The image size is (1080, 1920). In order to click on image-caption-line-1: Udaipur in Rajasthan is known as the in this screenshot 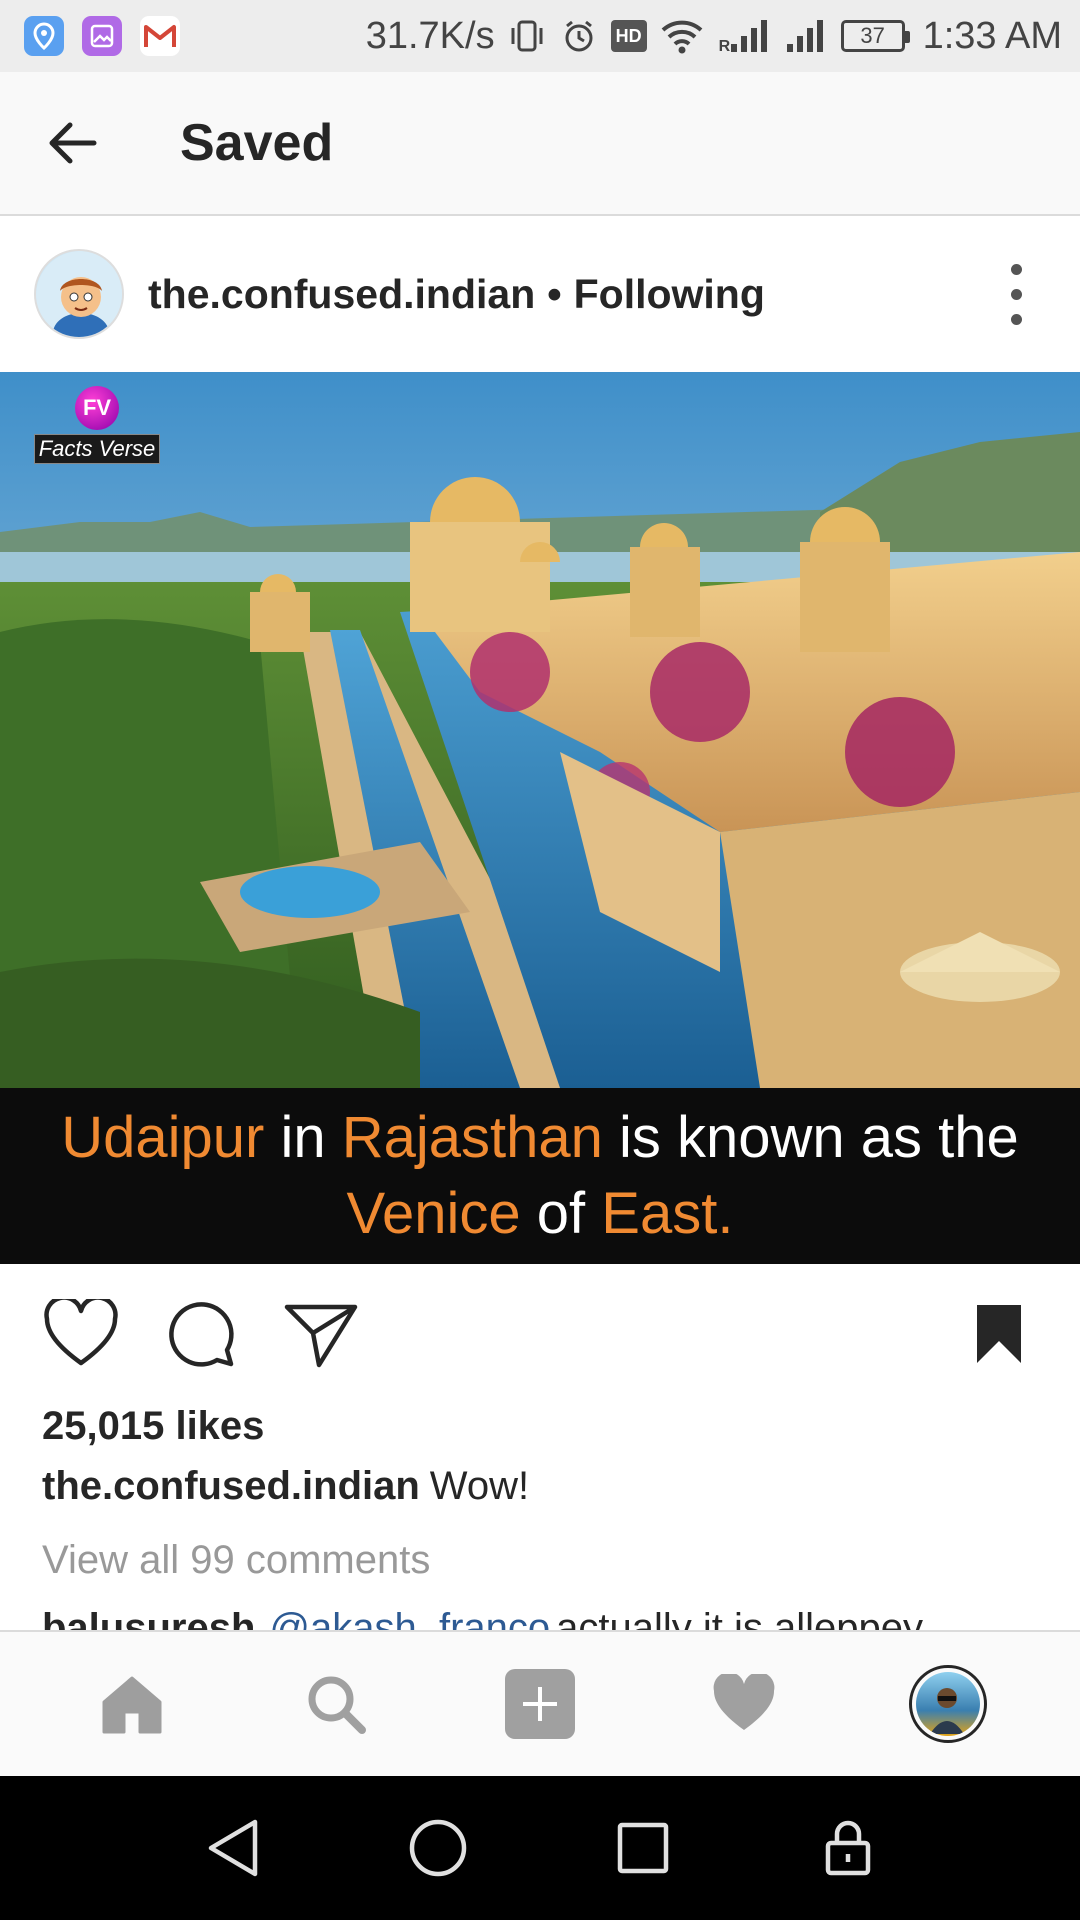, I will do `click(540, 1137)`.